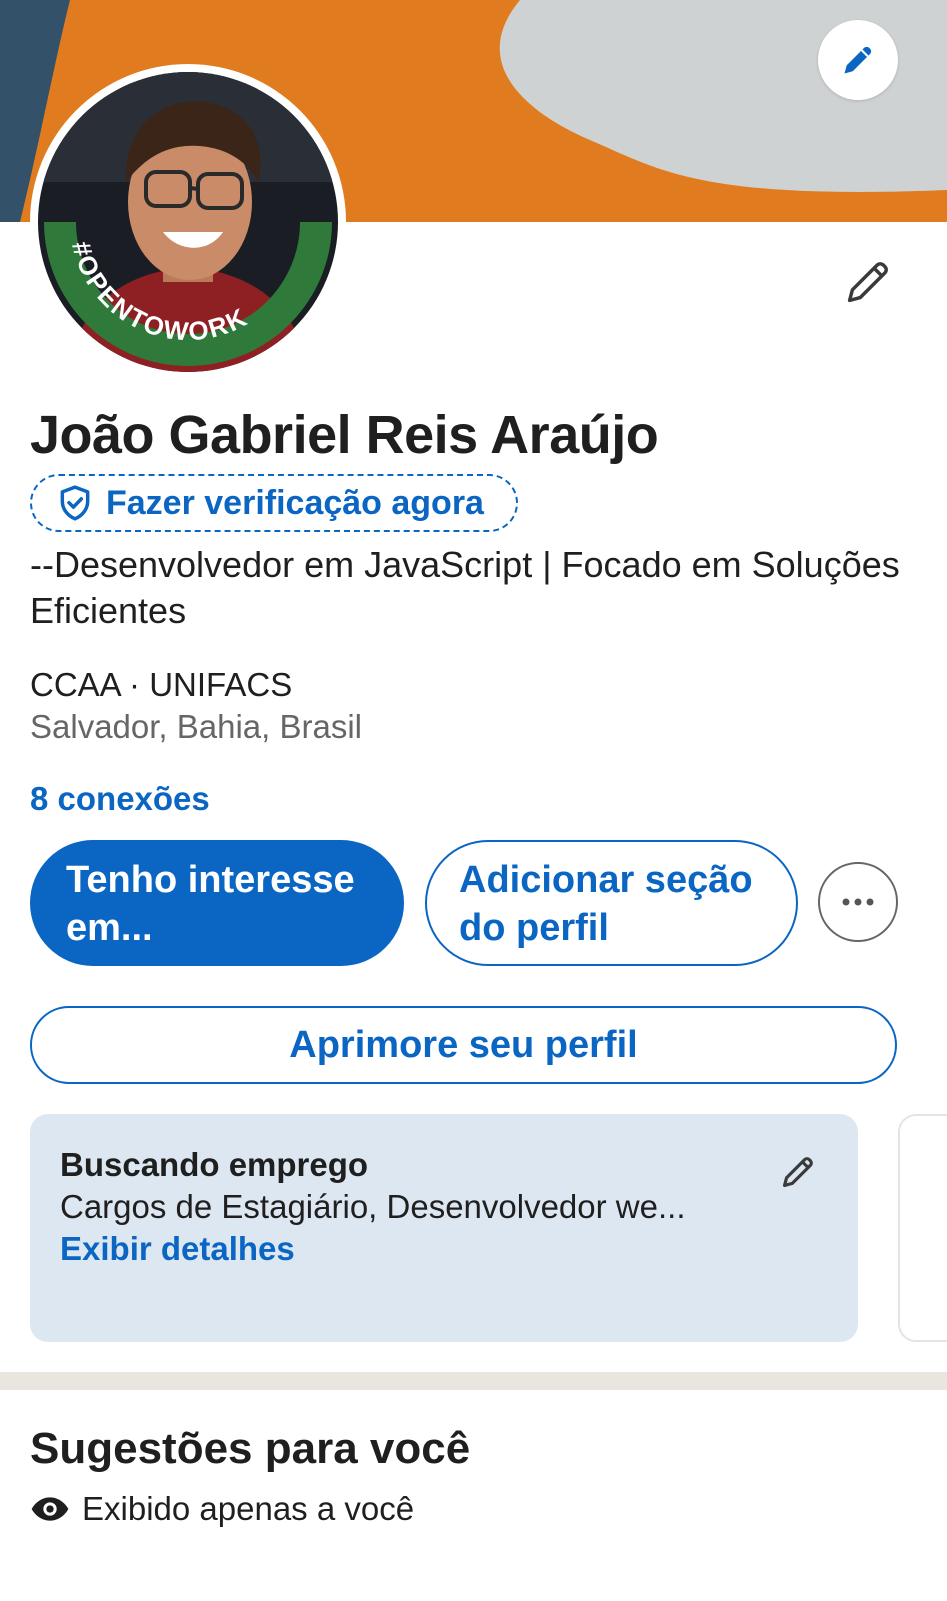 This screenshot has height=1601, width=947. Describe the element at coordinates (611, 903) in the screenshot. I see `add-profile-section-button: Adicionar seção do perfil` at that location.